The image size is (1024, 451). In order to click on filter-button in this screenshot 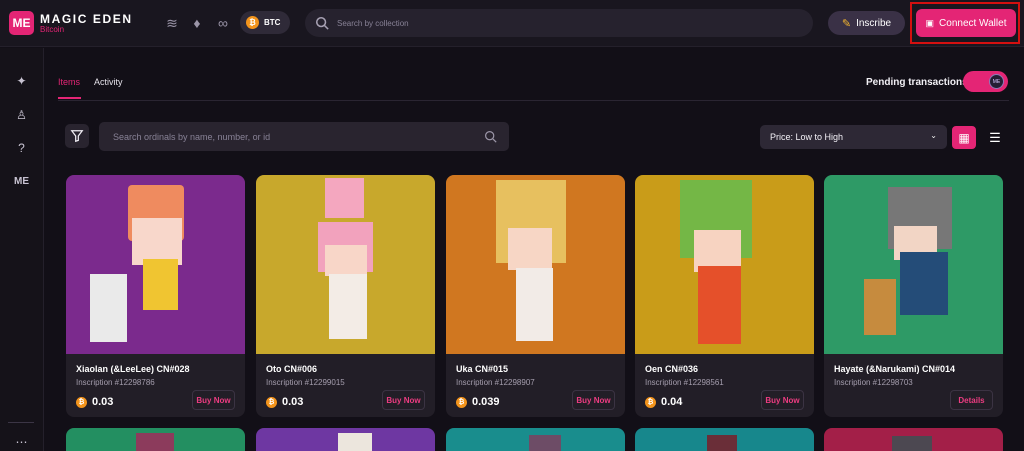, I will do `click(77, 136)`.